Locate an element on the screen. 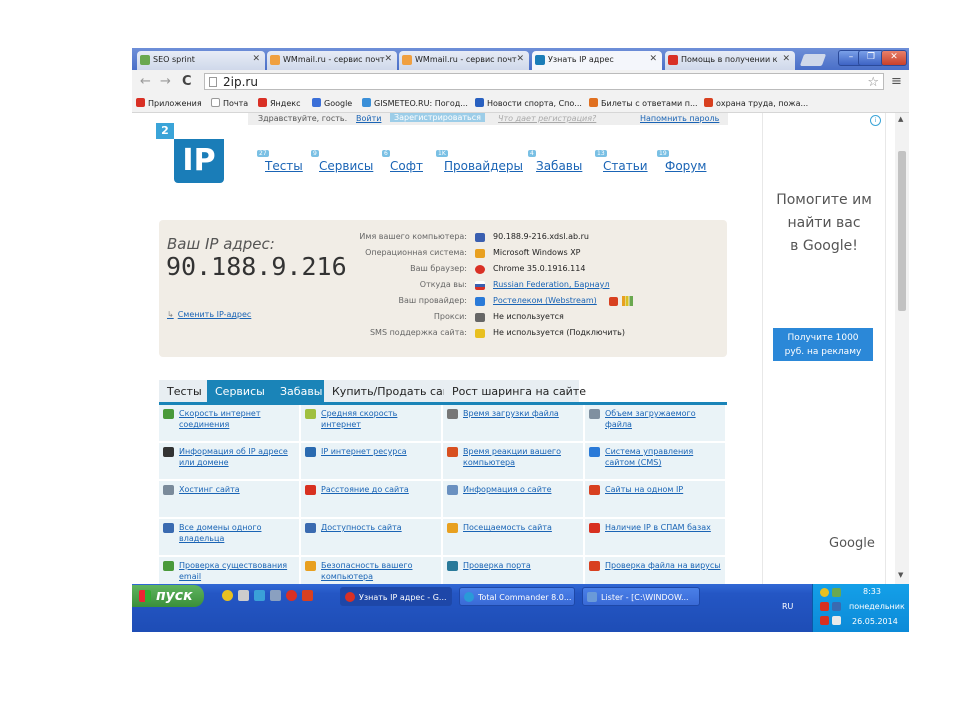 Image resolution: width=960 pixels, height=720 pixels. nav-articles: 13 Статьи is located at coordinates (621, 161).